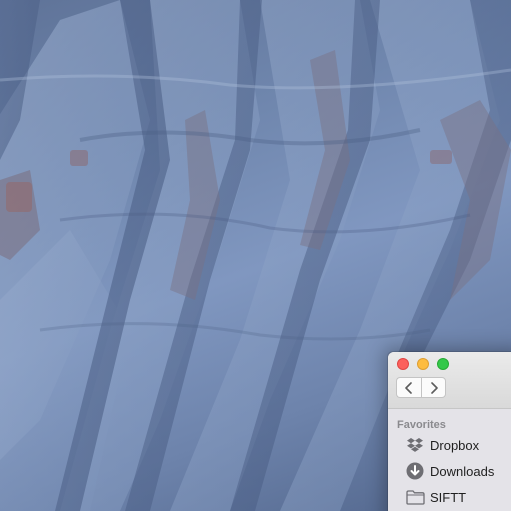 The height and width of the screenshot is (511, 511). What do you see at coordinates (415, 445) in the screenshot?
I see `dropbox-icon` at bounding box center [415, 445].